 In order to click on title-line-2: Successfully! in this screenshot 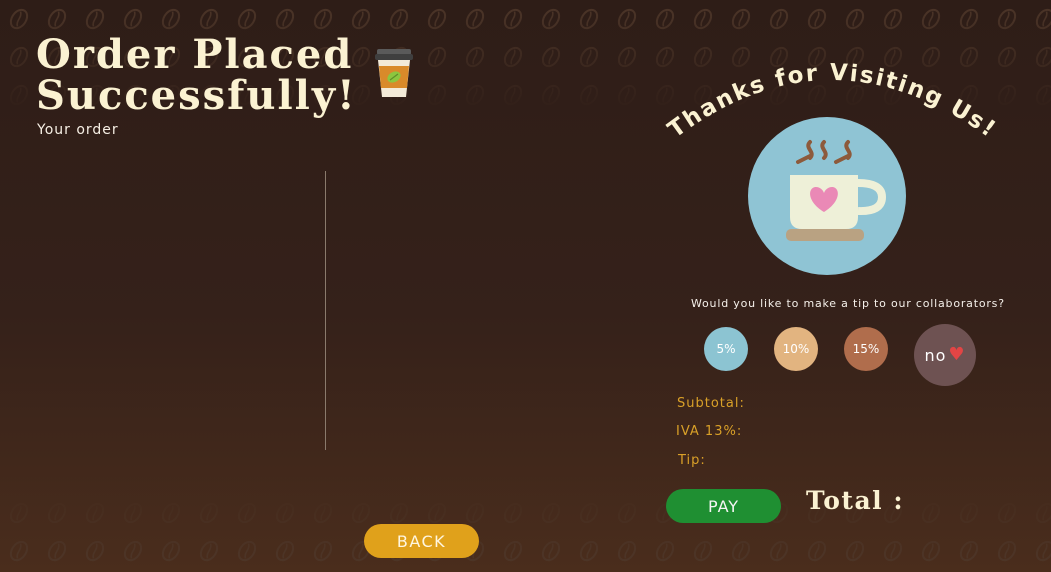, I will do `click(196, 95)`.